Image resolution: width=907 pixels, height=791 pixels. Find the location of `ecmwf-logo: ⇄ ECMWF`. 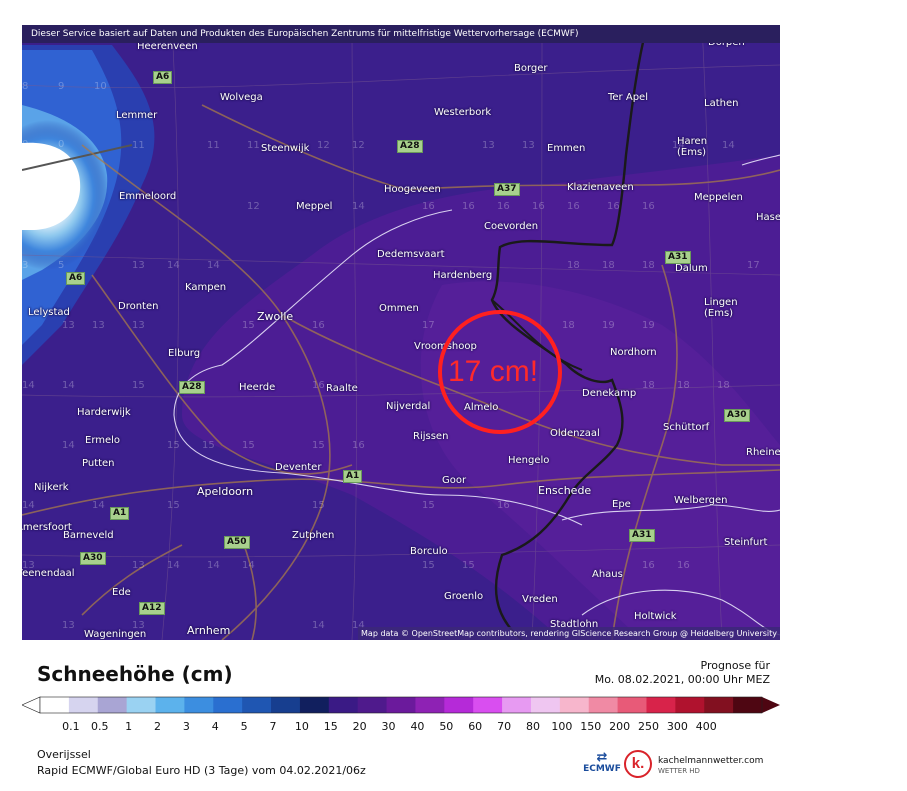

ecmwf-logo: ⇄ ECMWF is located at coordinates (602, 762).